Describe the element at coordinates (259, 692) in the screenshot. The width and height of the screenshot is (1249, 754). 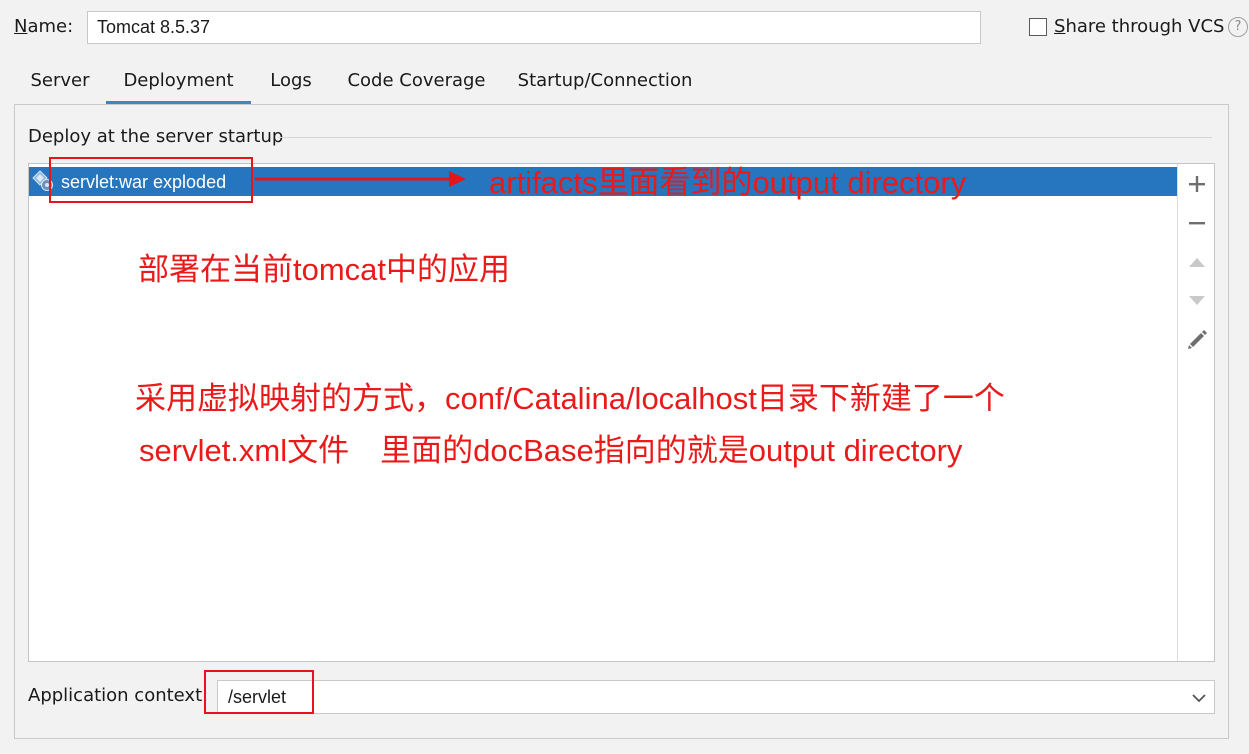
I see `annotation-box-context` at that location.